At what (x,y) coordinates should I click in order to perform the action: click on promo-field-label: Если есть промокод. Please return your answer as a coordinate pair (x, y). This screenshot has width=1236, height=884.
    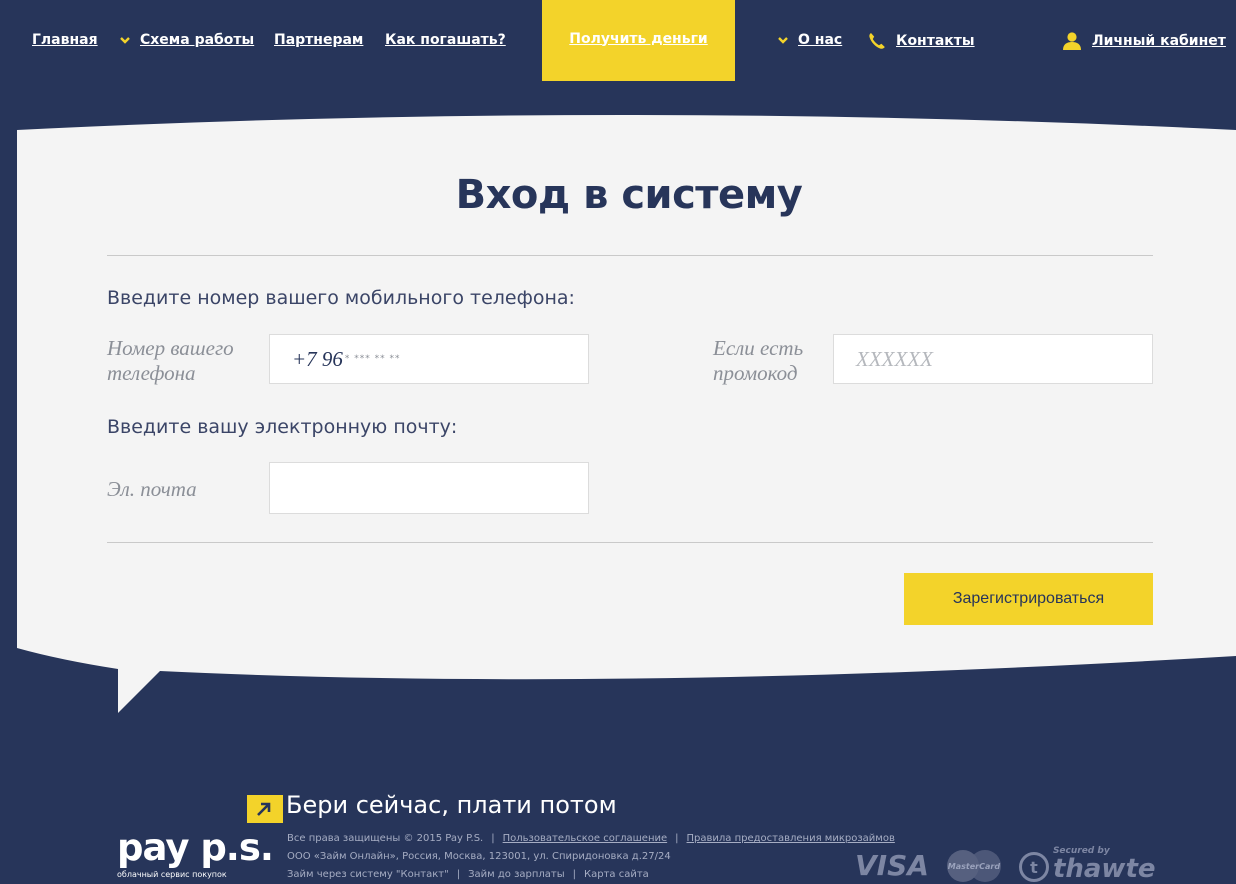
    Looking at the image, I should click on (758, 361).